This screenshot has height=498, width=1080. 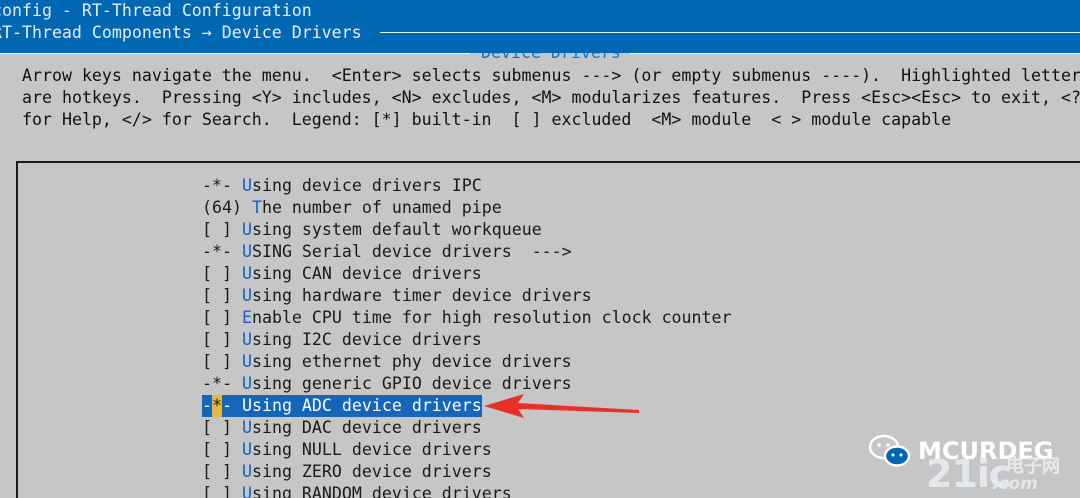 I want to click on menu-item-ethernet-phy: [ ] Using ethernet phy device drivers, so click(x=387, y=362).